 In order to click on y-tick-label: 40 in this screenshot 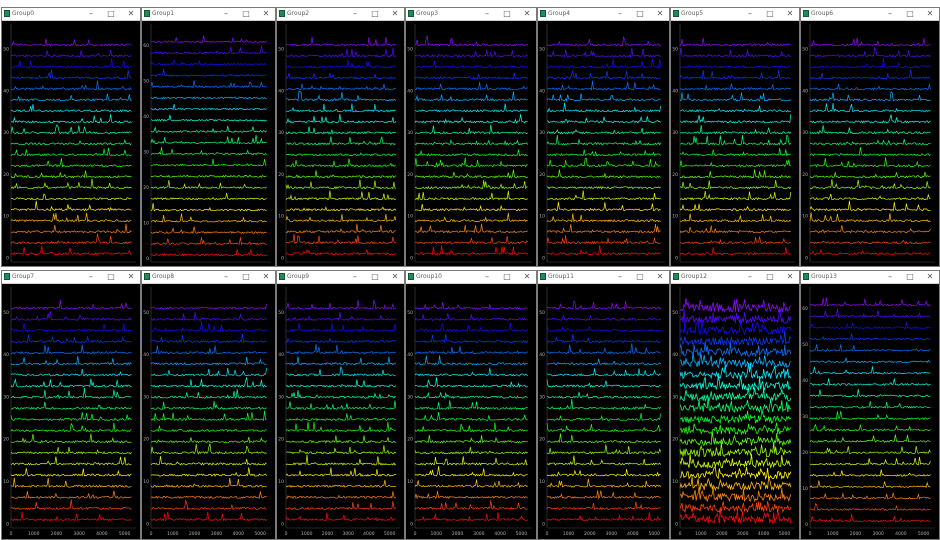, I will do `click(675, 91)`.